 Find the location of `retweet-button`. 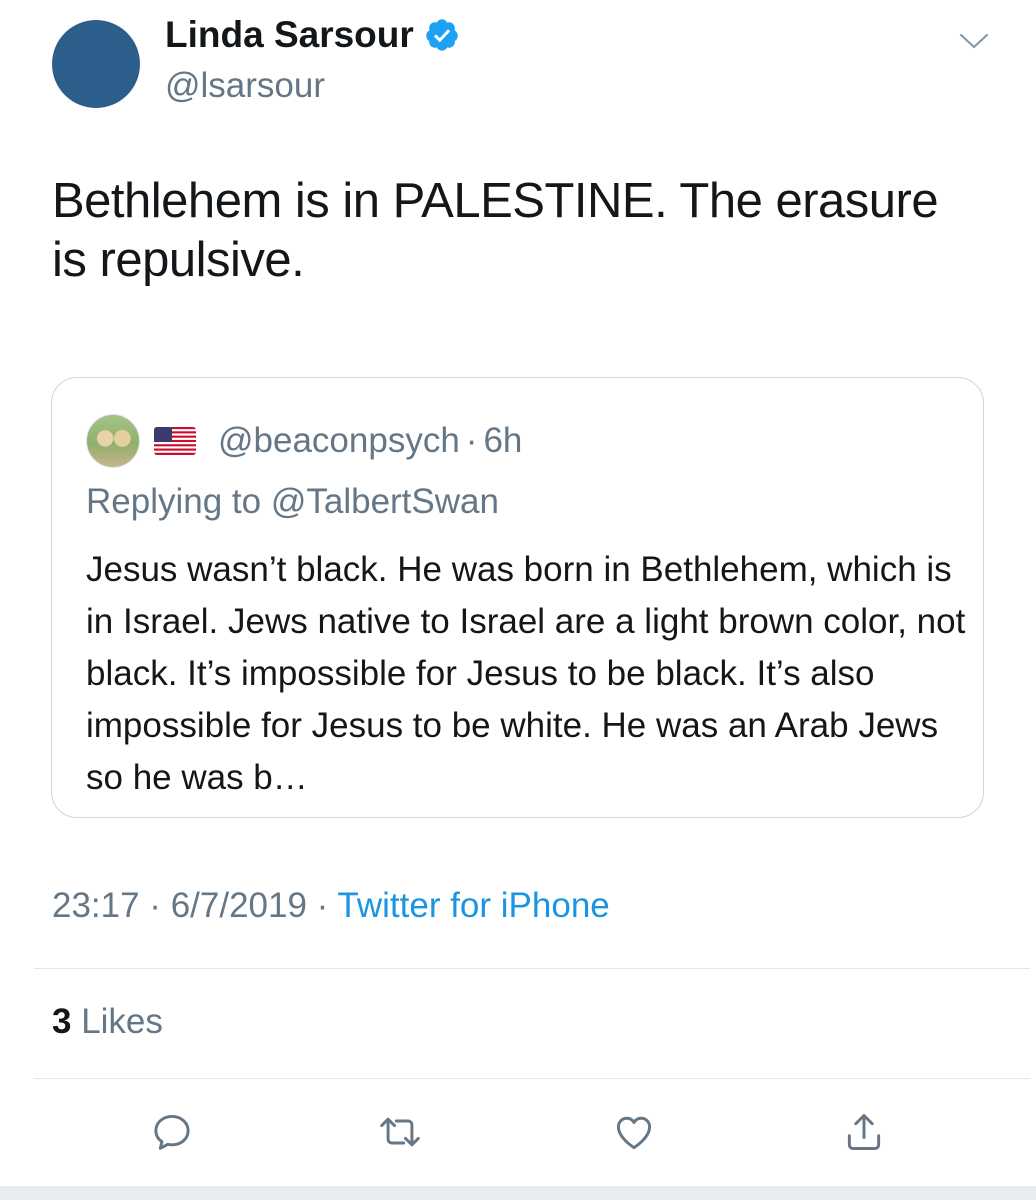

retweet-button is located at coordinates (400, 1132).